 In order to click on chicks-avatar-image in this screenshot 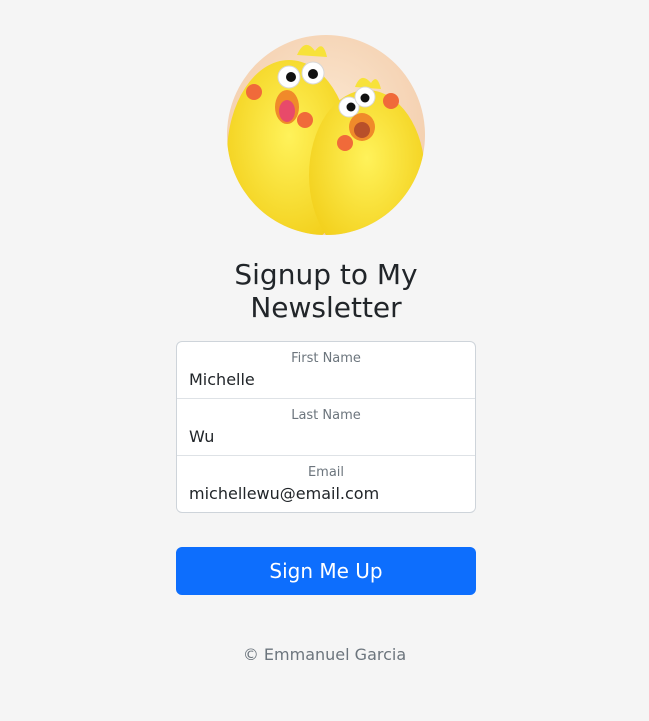, I will do `click(326, 135)`.